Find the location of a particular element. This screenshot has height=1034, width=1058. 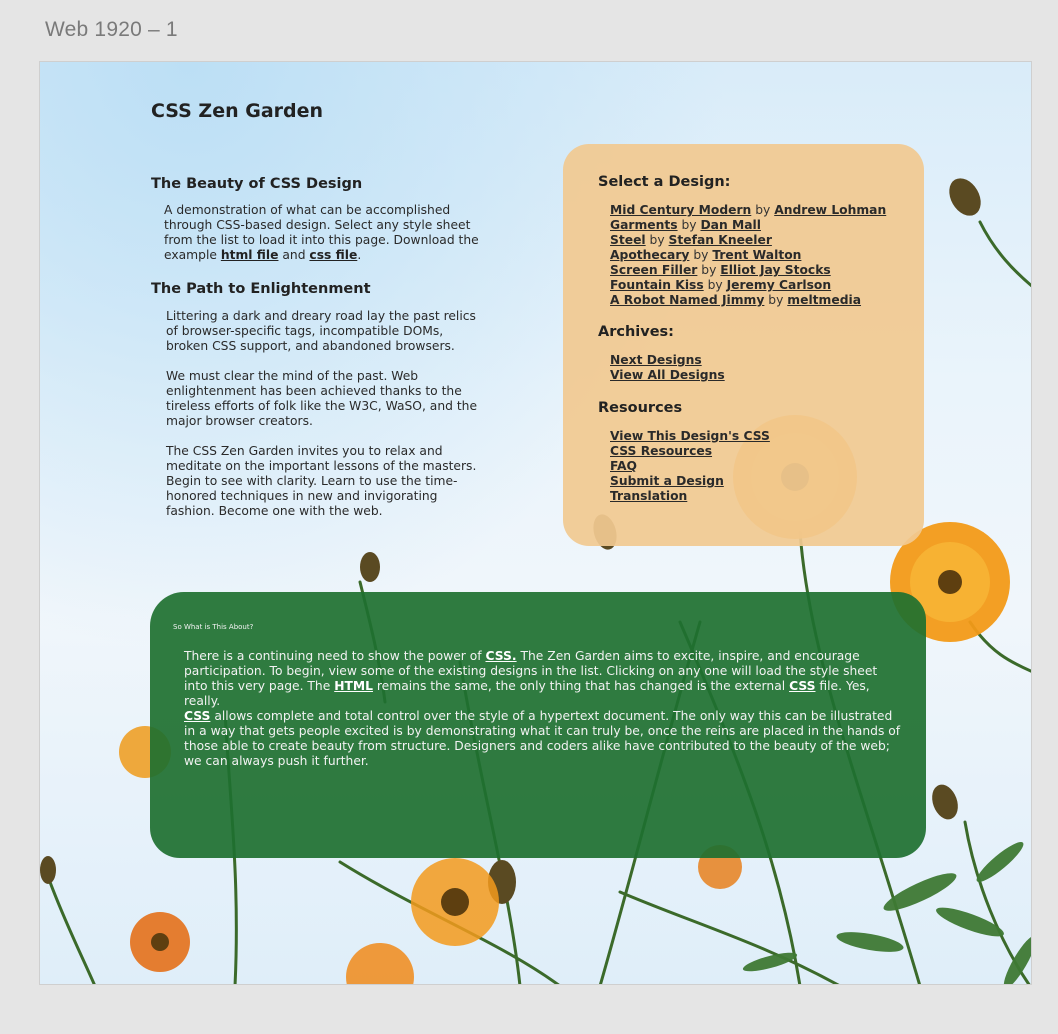

design-name-link: A Robot Named Jimmy is located at coordinates (687, 300).